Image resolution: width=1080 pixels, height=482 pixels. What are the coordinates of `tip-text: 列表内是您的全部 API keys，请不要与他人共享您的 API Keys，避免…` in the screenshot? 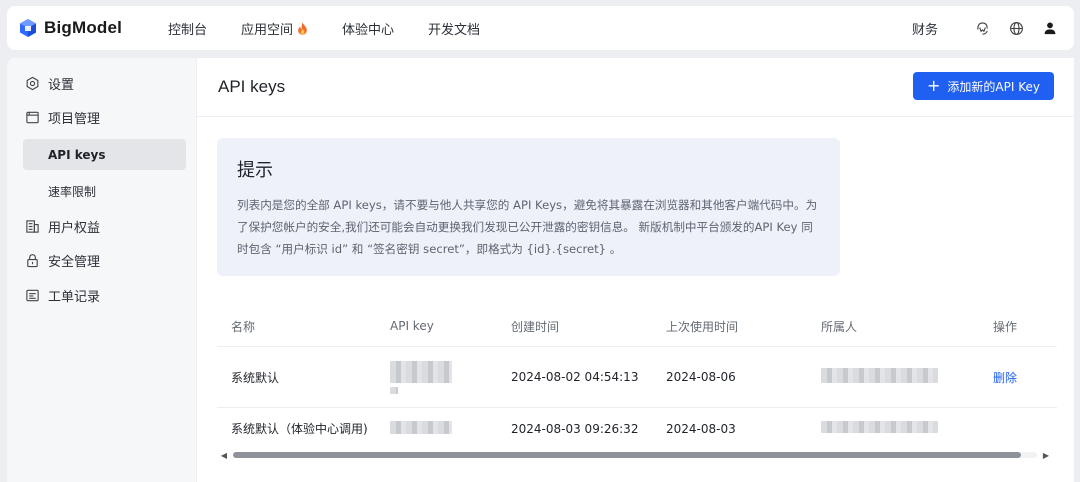 It's located at (527, 227).